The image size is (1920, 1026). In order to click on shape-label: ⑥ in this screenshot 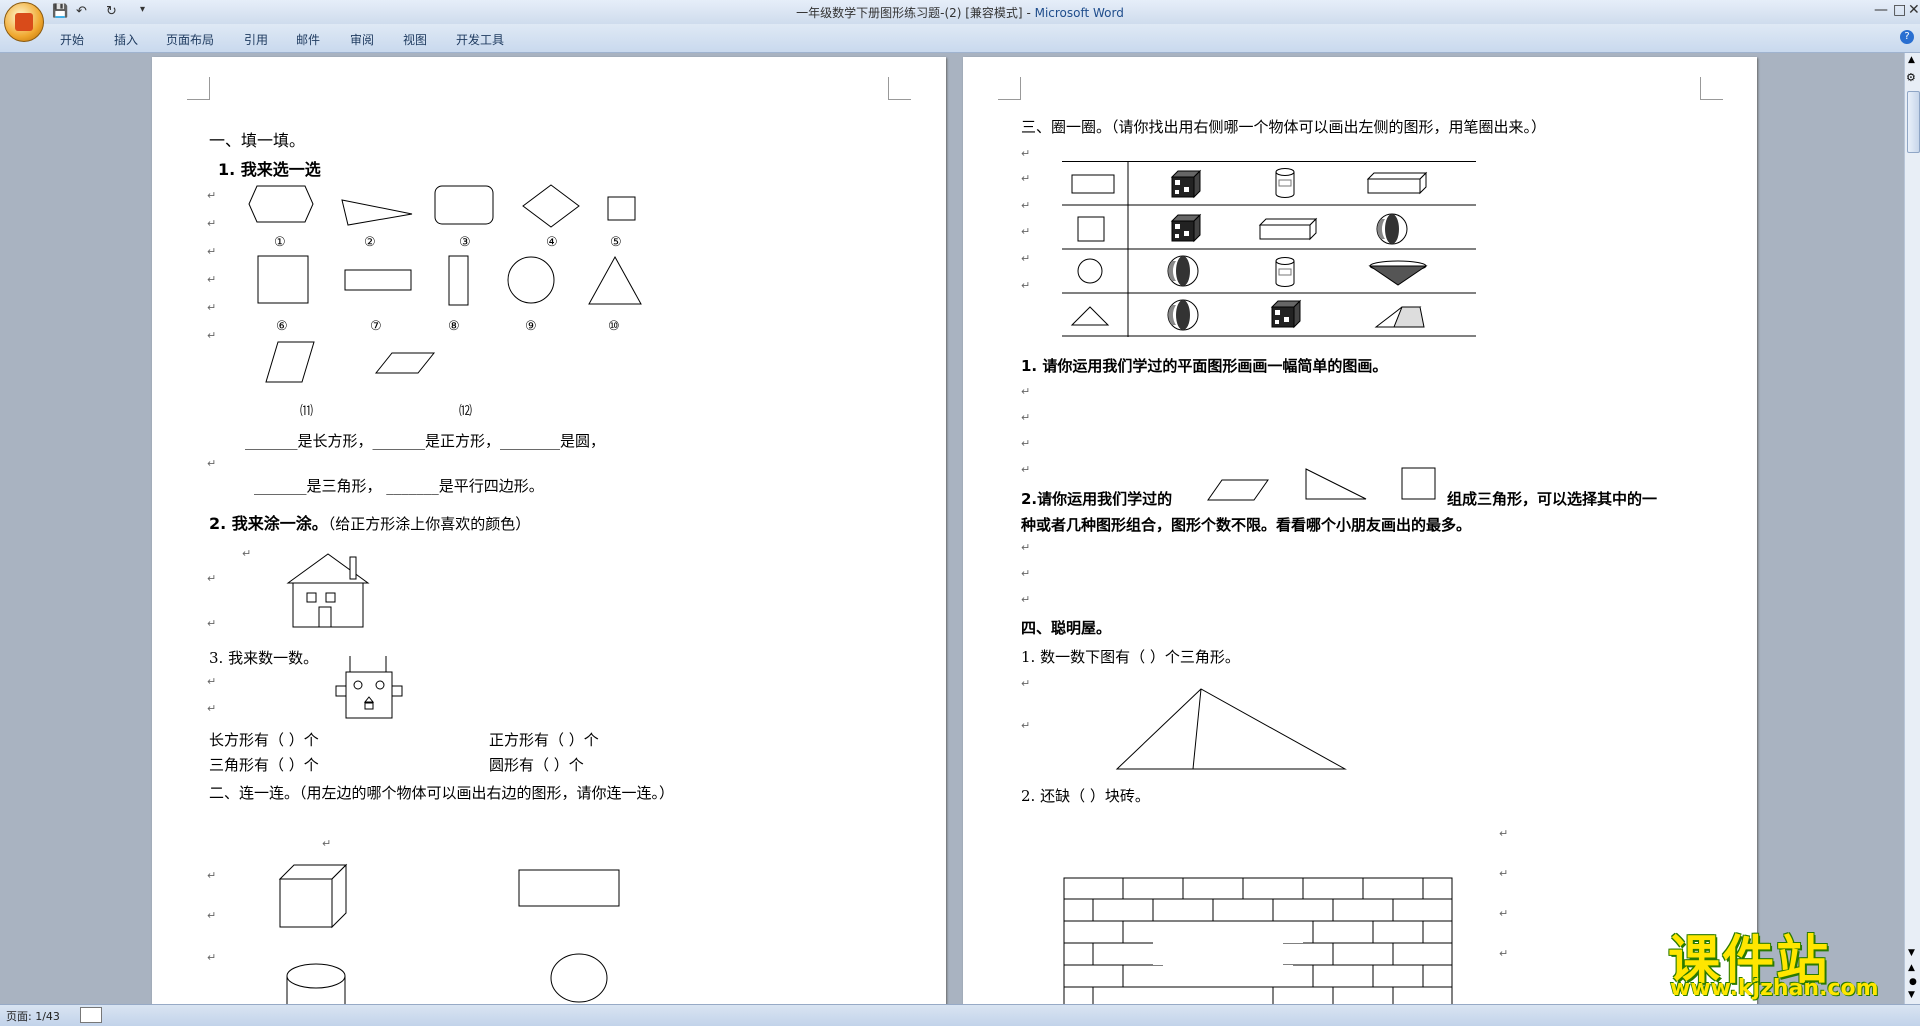, I will do `click(282, 326)`.